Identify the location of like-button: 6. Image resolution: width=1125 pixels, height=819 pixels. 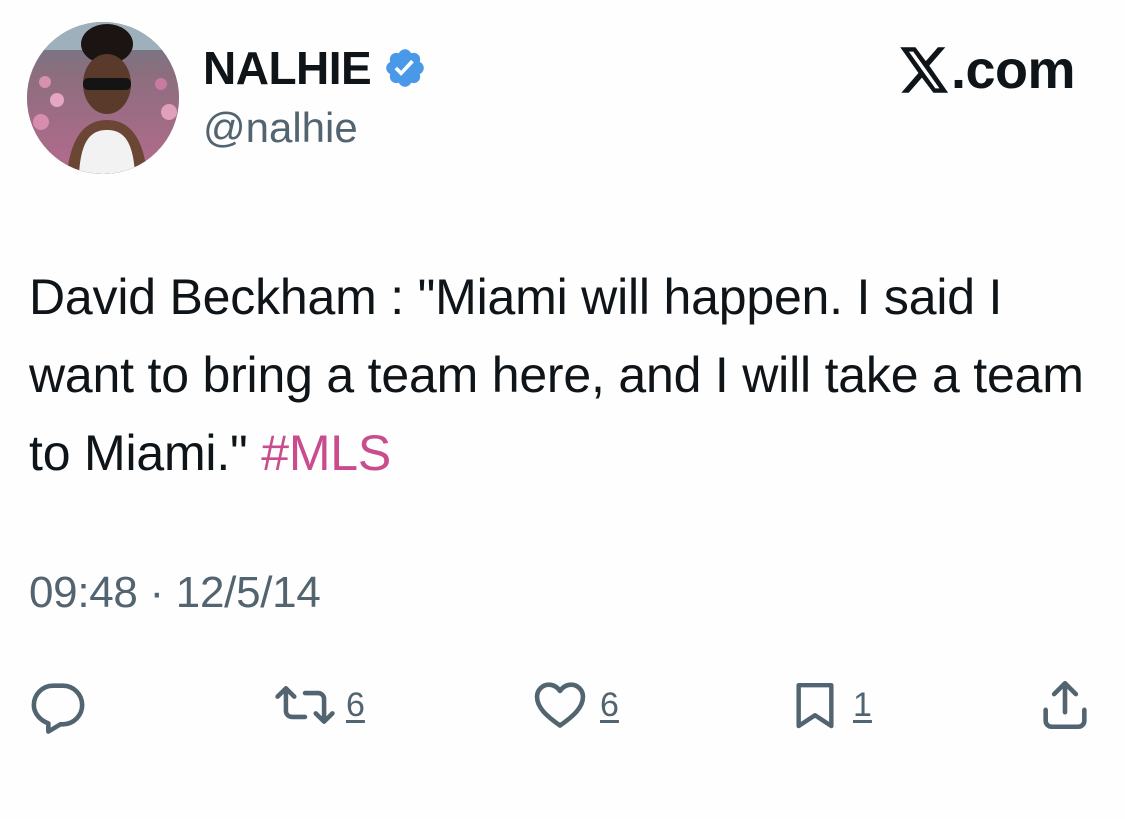
(574, 705).